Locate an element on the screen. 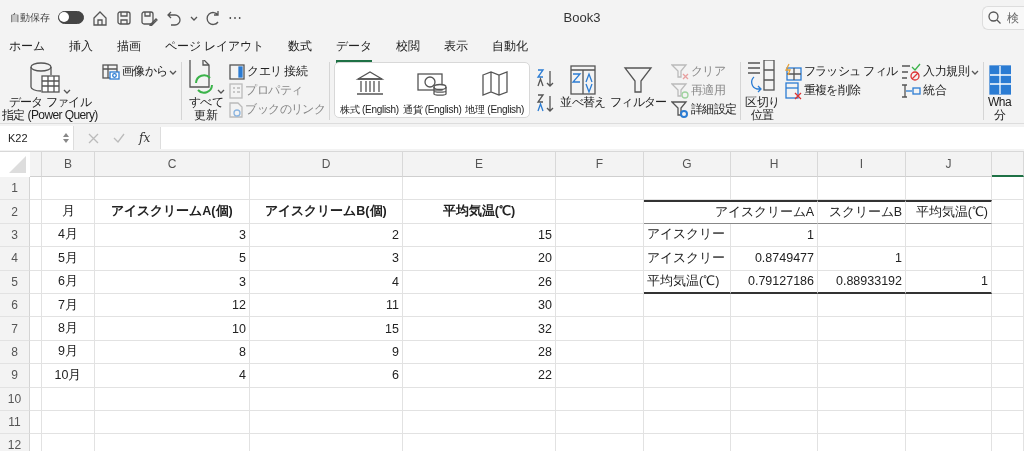 This screenshot has width=1024, height=451. table-cell: 0.88933192 is located at coordinates (862, 282).